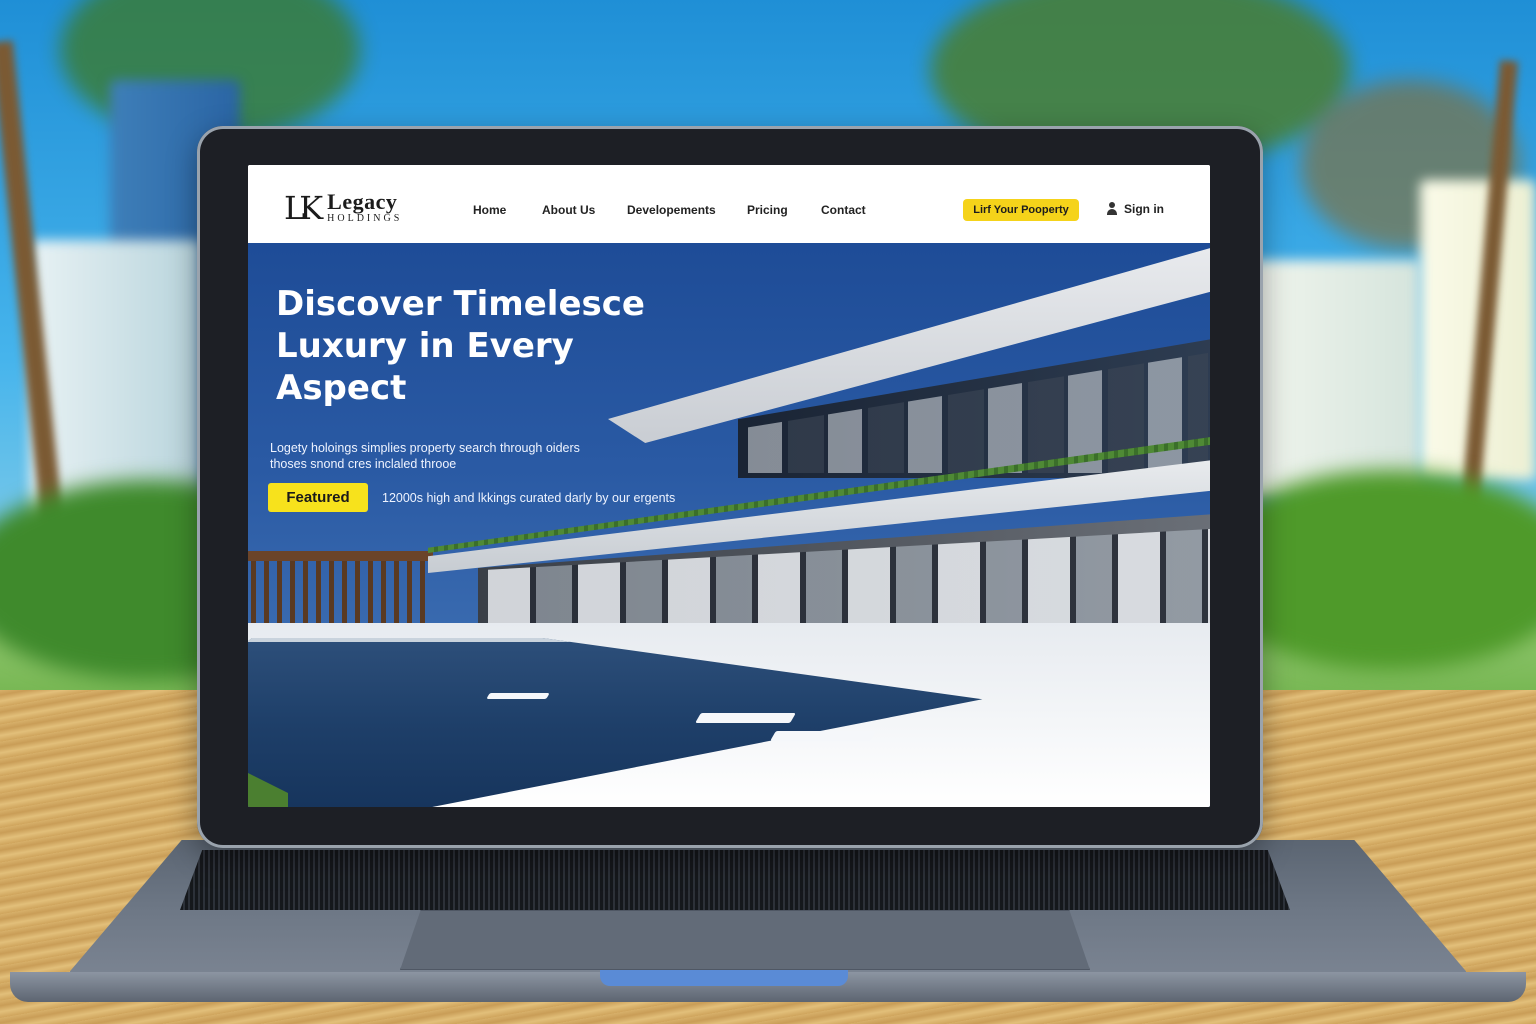 Image resolution: width=1536 pixels, height=1024 pixels. I want to click on laptop-keyboard, so click(735, 880).